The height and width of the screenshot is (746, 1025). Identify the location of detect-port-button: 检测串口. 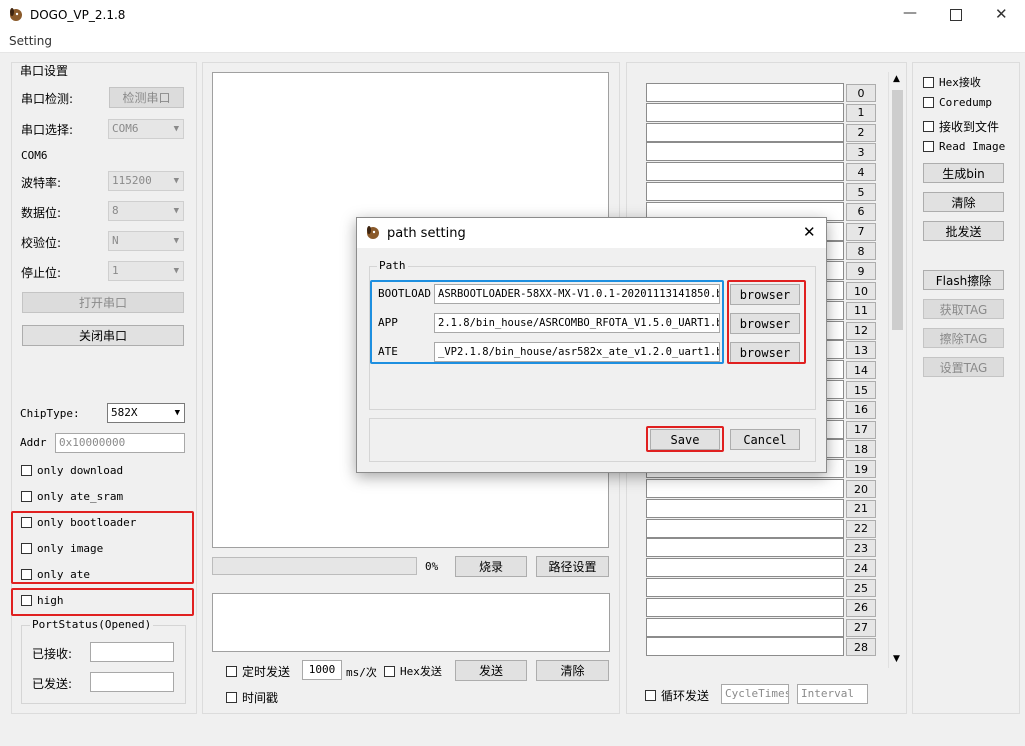
(146, 97).